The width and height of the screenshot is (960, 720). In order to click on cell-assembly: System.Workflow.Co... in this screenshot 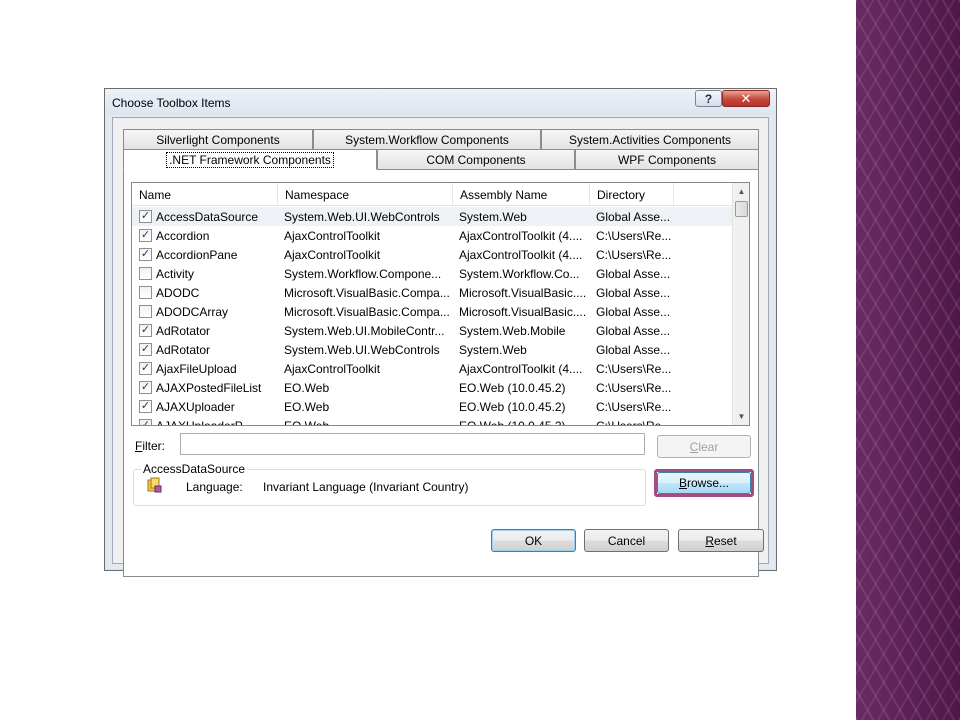, I will do `click(519, 274)`.